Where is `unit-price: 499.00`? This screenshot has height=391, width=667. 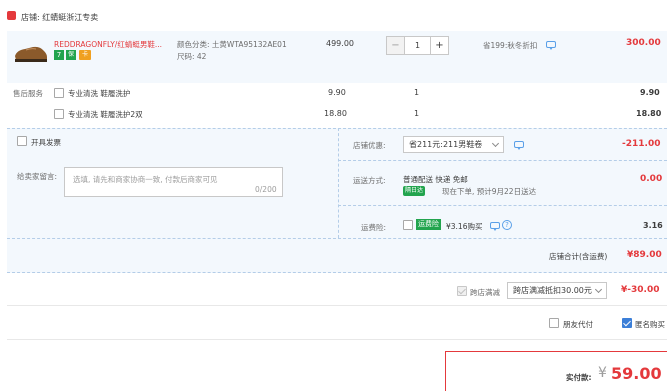 unit-price: 499.00 is located at coordinates (340, 43).